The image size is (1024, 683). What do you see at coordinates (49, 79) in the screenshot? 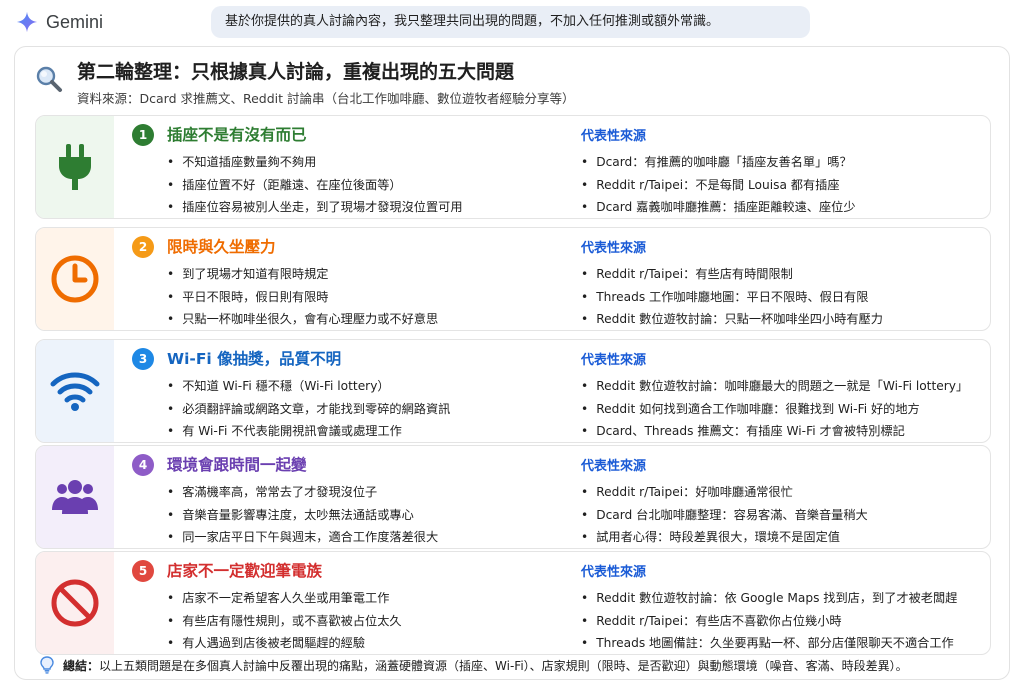
I see `magnifier-icon` at bounding box center [49, 79].